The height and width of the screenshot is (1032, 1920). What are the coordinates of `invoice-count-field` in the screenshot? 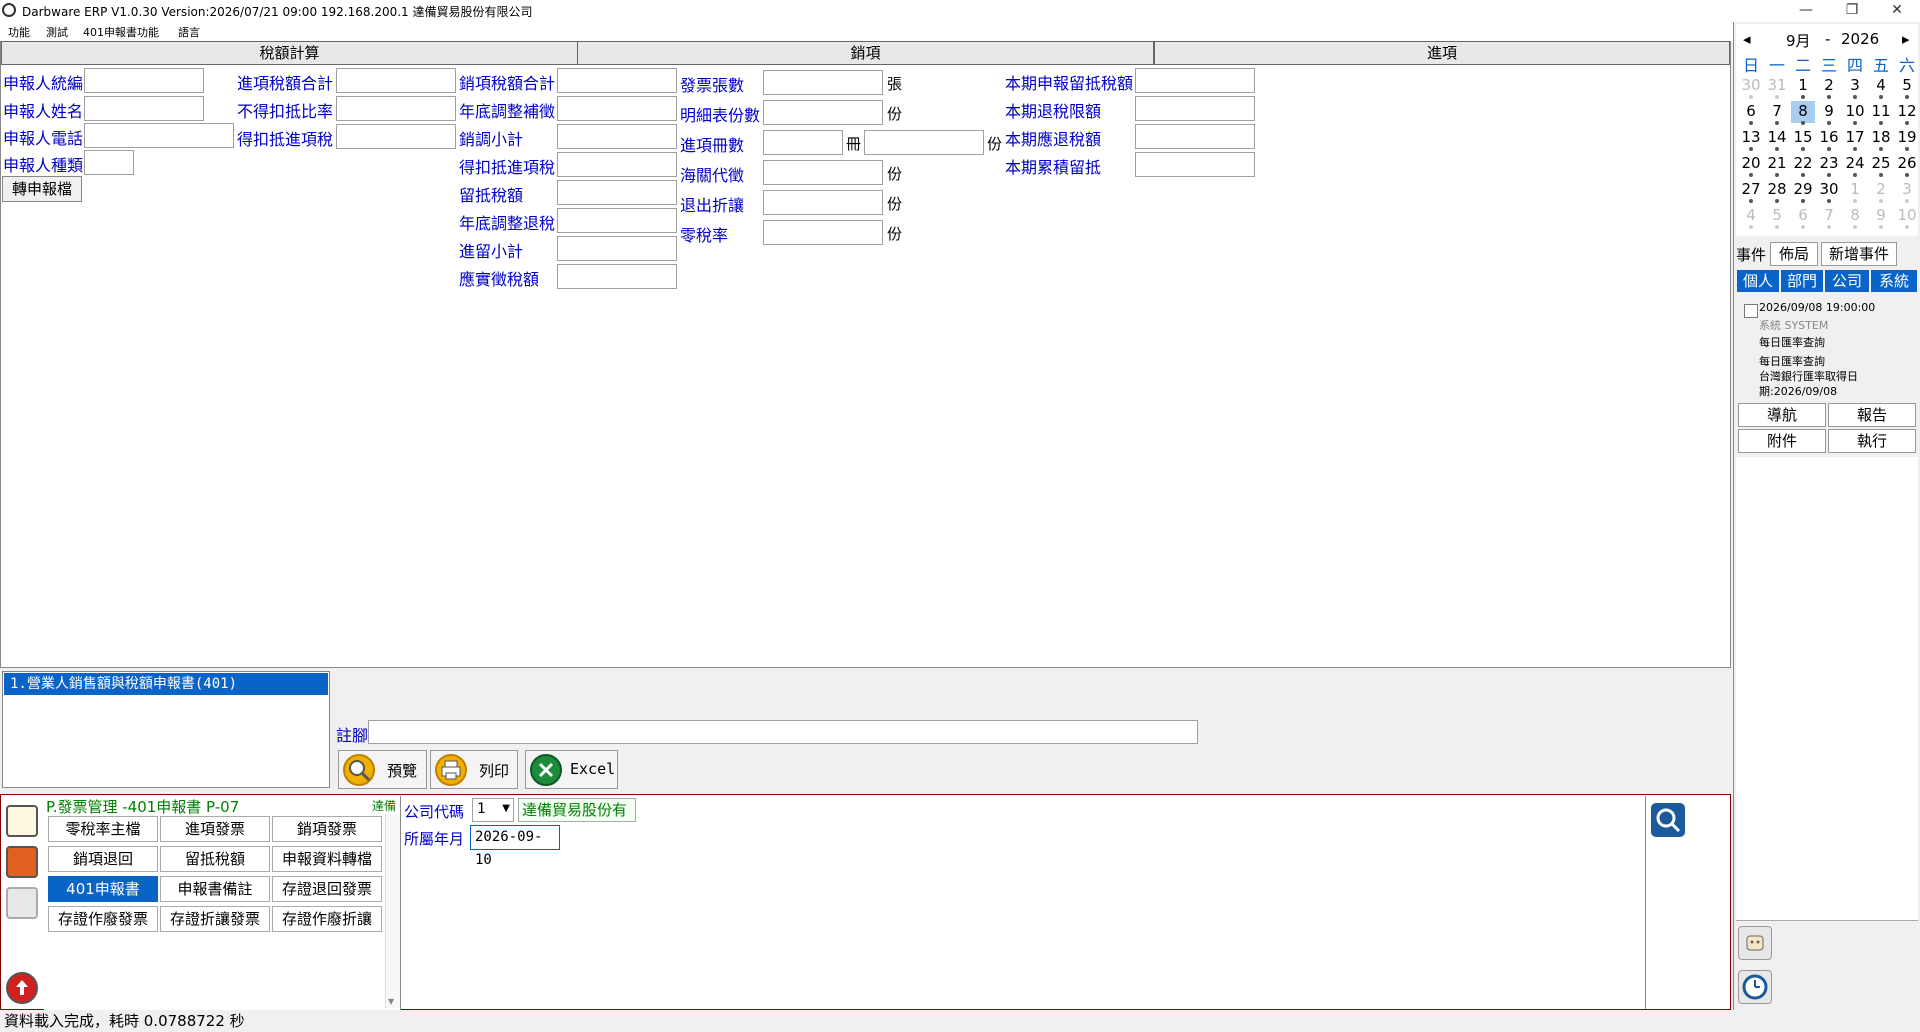 It's located at (823, 82).